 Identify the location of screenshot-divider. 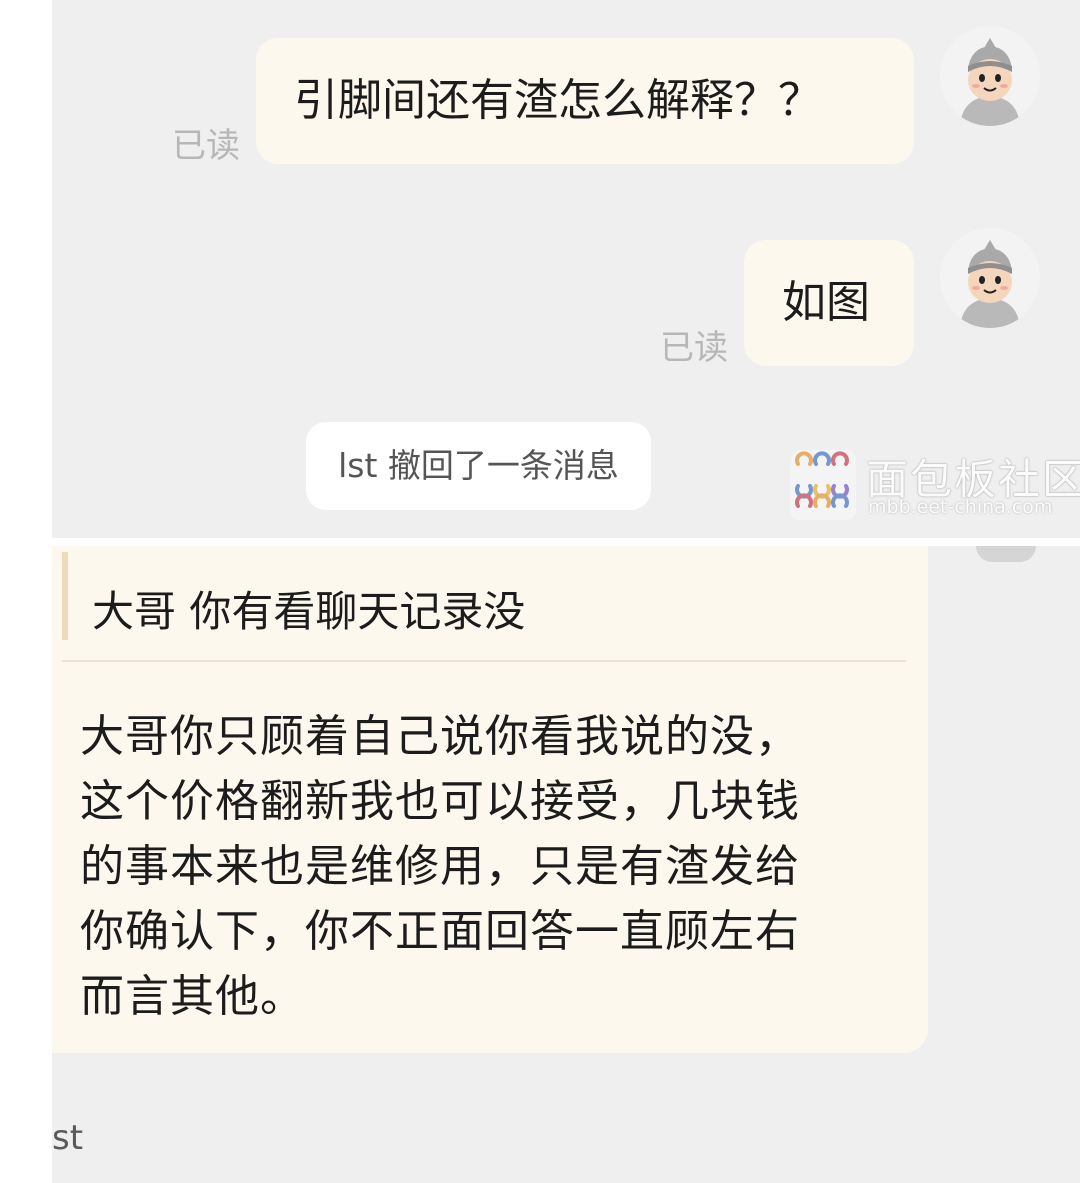
(540, 542).